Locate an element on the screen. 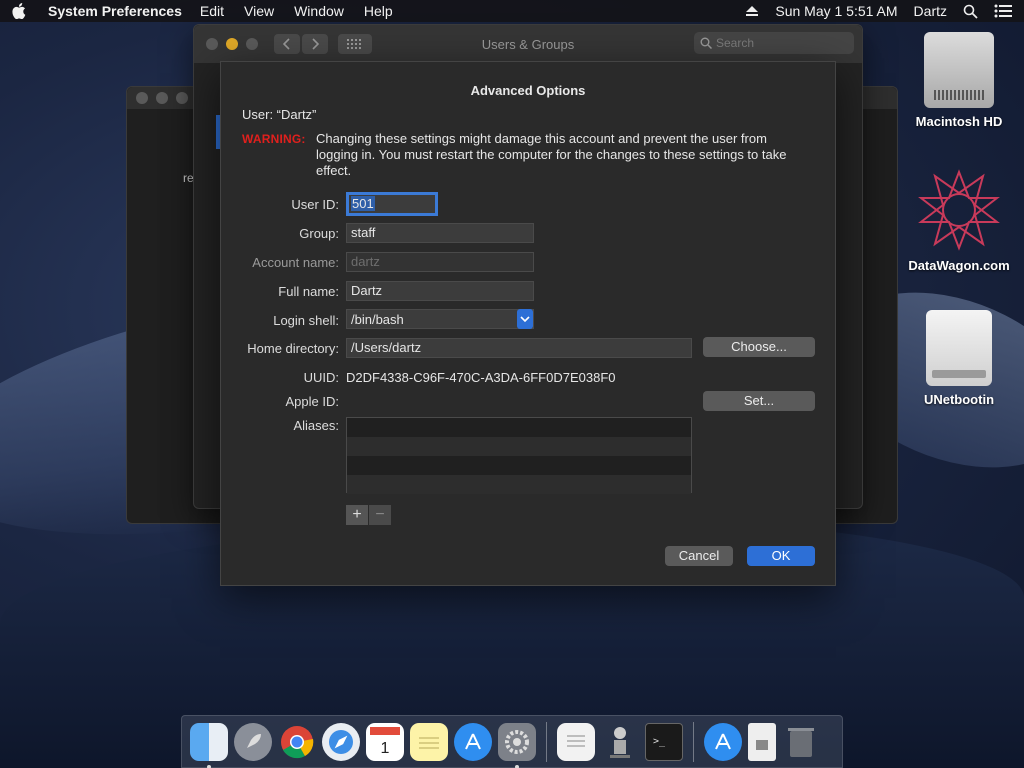  menubar-clock: Sun May 1 5:51 AM is located at coordinates (836, 11).